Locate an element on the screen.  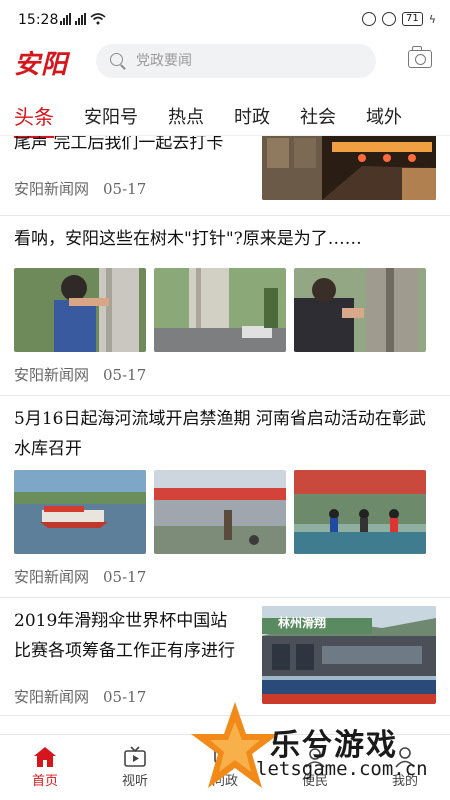
news-item is located at coordinates (225, 725).